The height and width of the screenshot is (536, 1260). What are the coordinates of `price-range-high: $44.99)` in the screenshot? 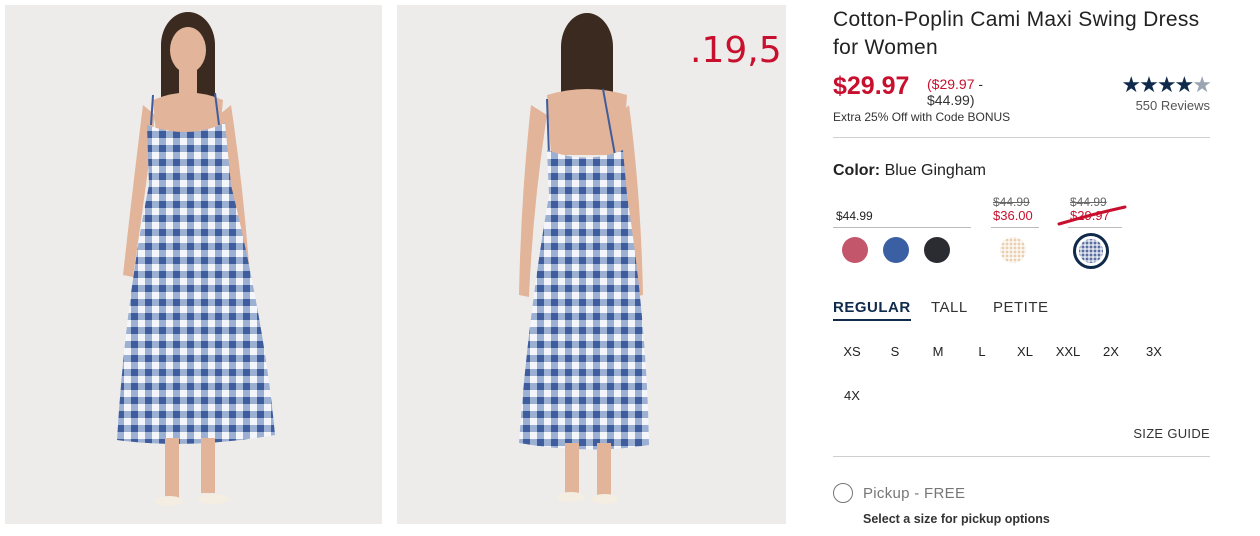 It's located at (951, 100).